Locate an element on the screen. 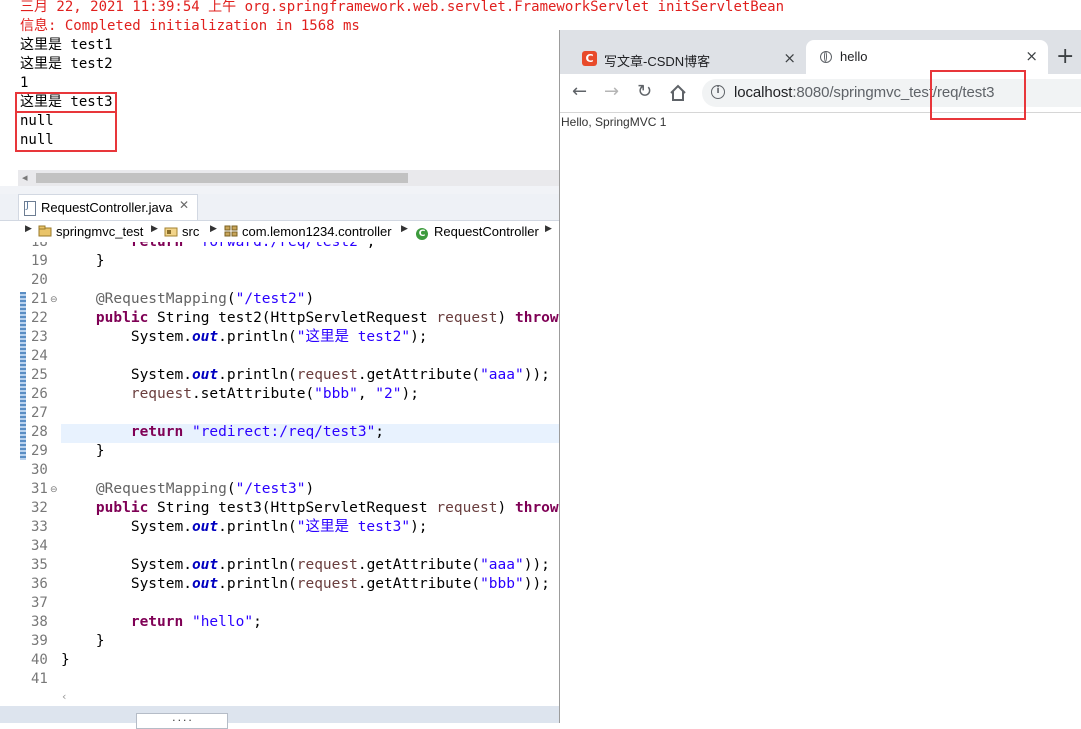  line-number: 32 is located at coordinates (39, 508).